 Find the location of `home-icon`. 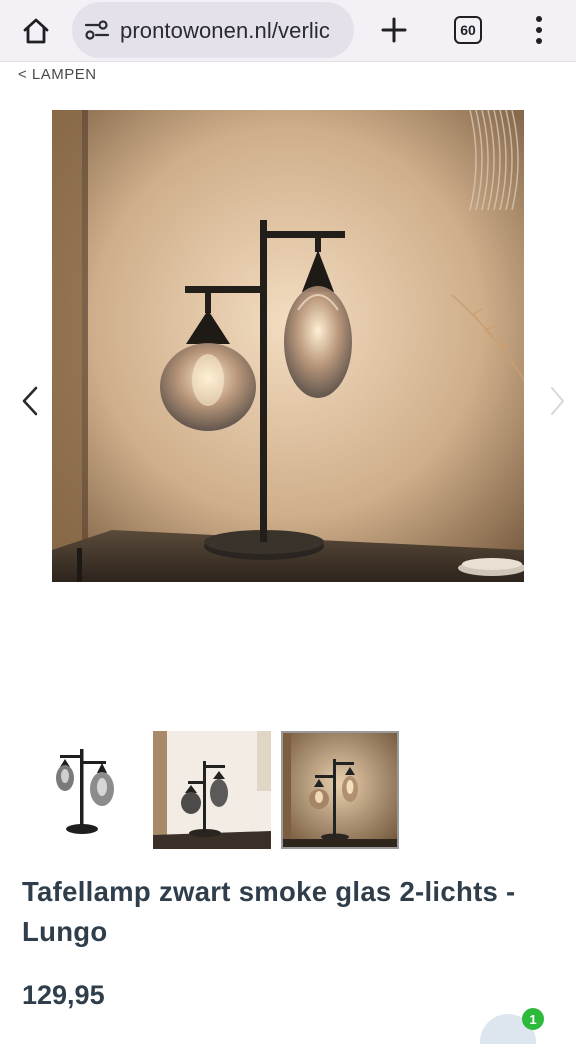

home-icon is located at coordinates (36, 31).